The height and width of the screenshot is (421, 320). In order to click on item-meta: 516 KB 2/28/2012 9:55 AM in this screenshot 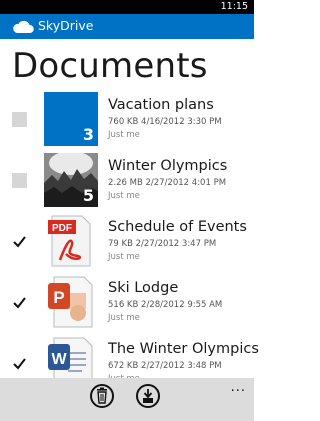, I will do `click(165, 305)`.